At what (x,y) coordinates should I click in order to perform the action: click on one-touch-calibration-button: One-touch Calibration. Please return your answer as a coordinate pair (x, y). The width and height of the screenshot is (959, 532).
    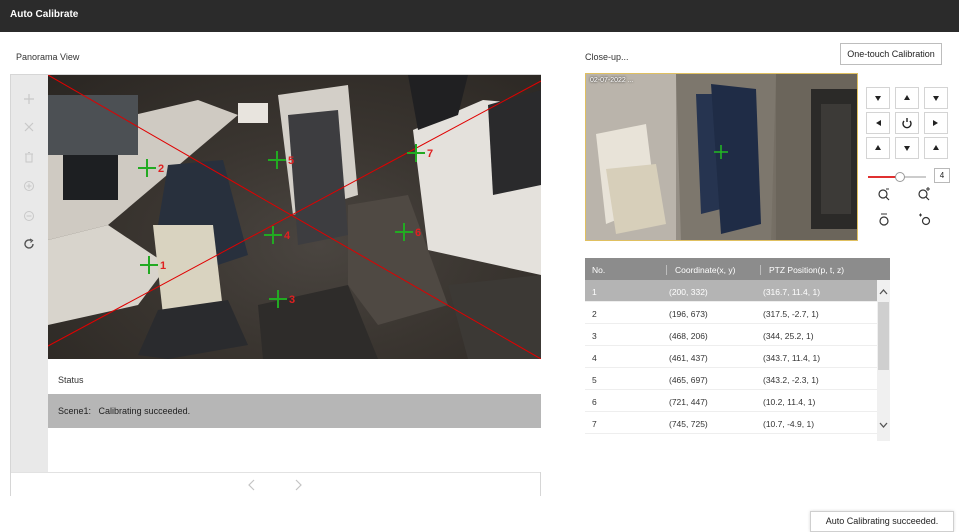
    Looking at the image, I should click on (891, 54).